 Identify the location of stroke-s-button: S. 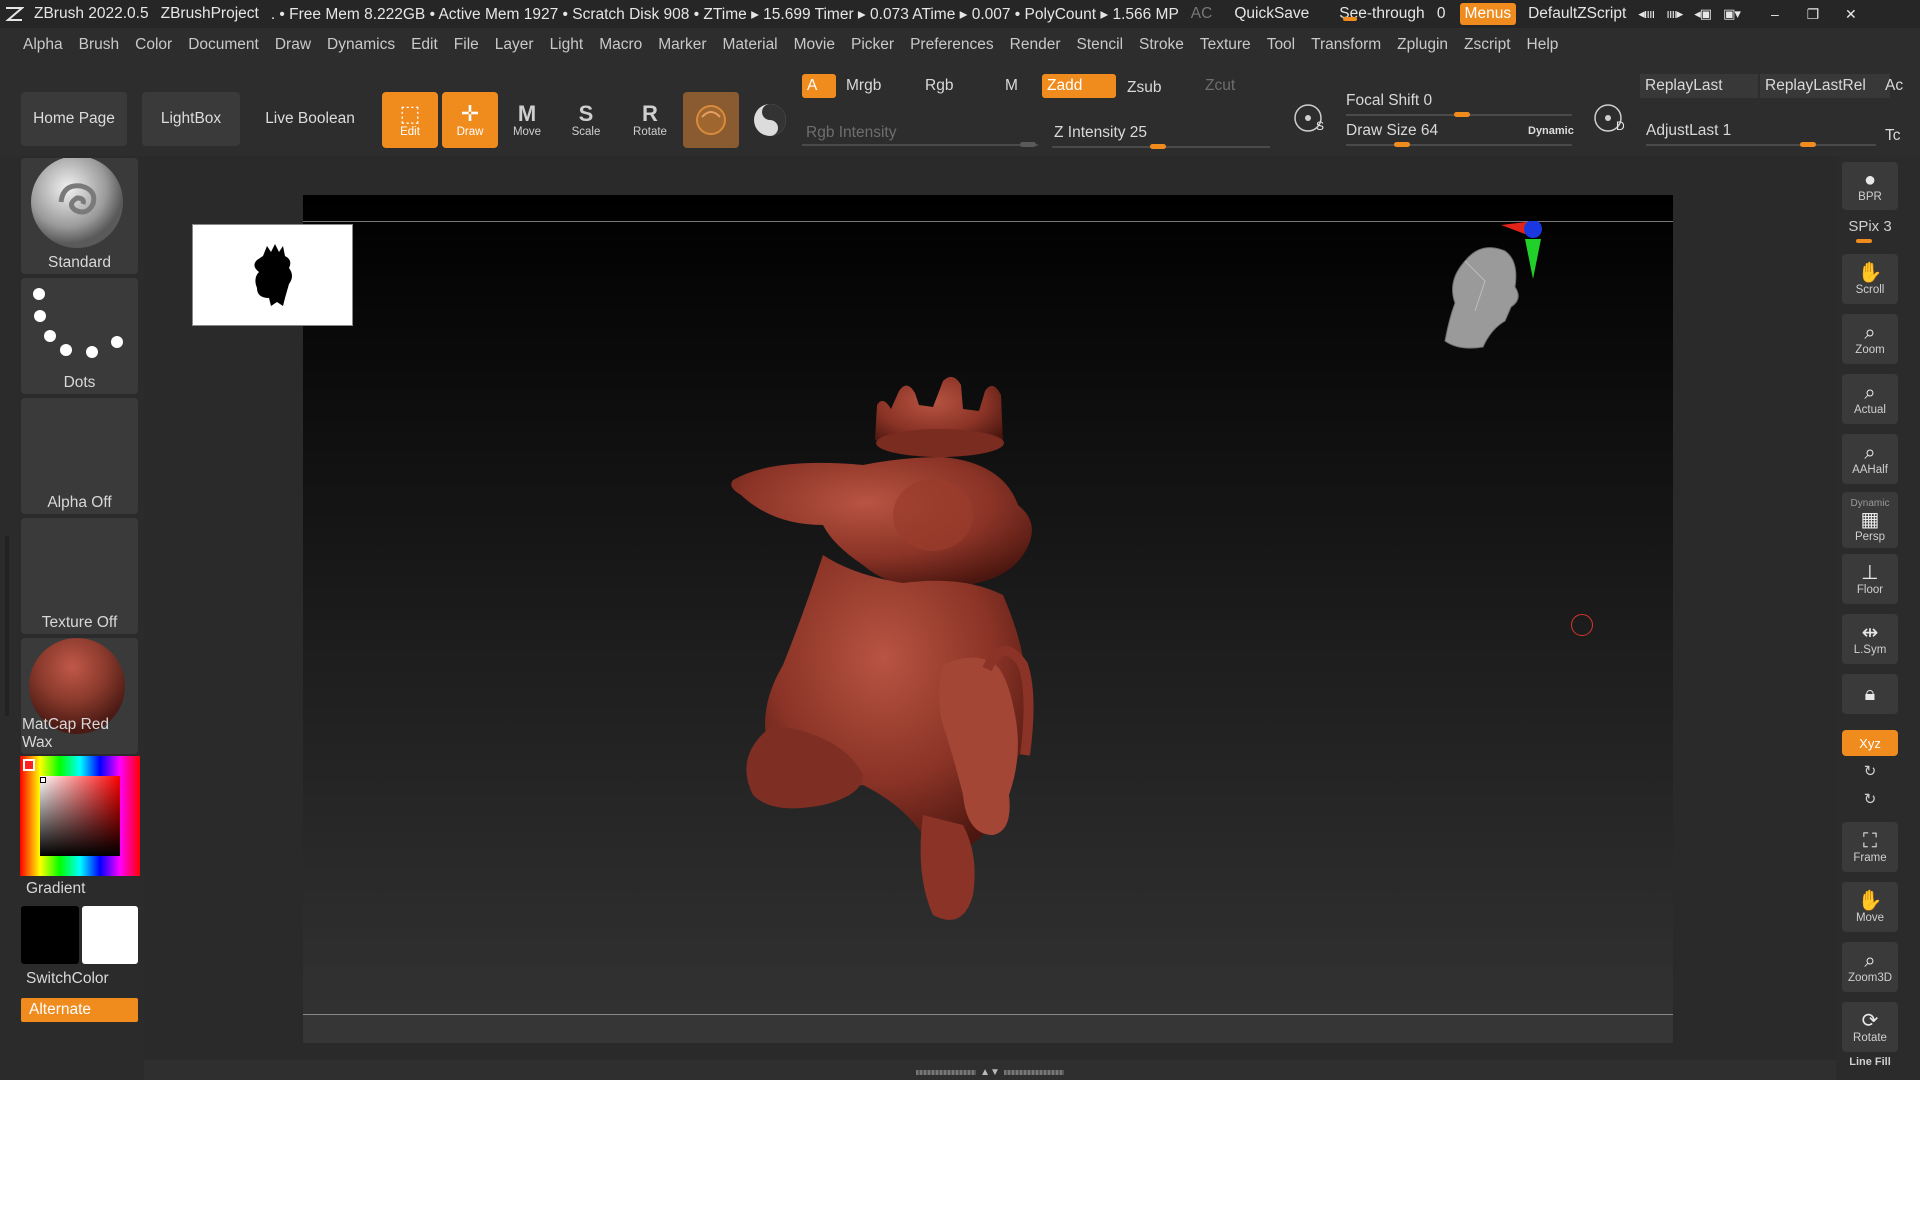
(1310, 118).